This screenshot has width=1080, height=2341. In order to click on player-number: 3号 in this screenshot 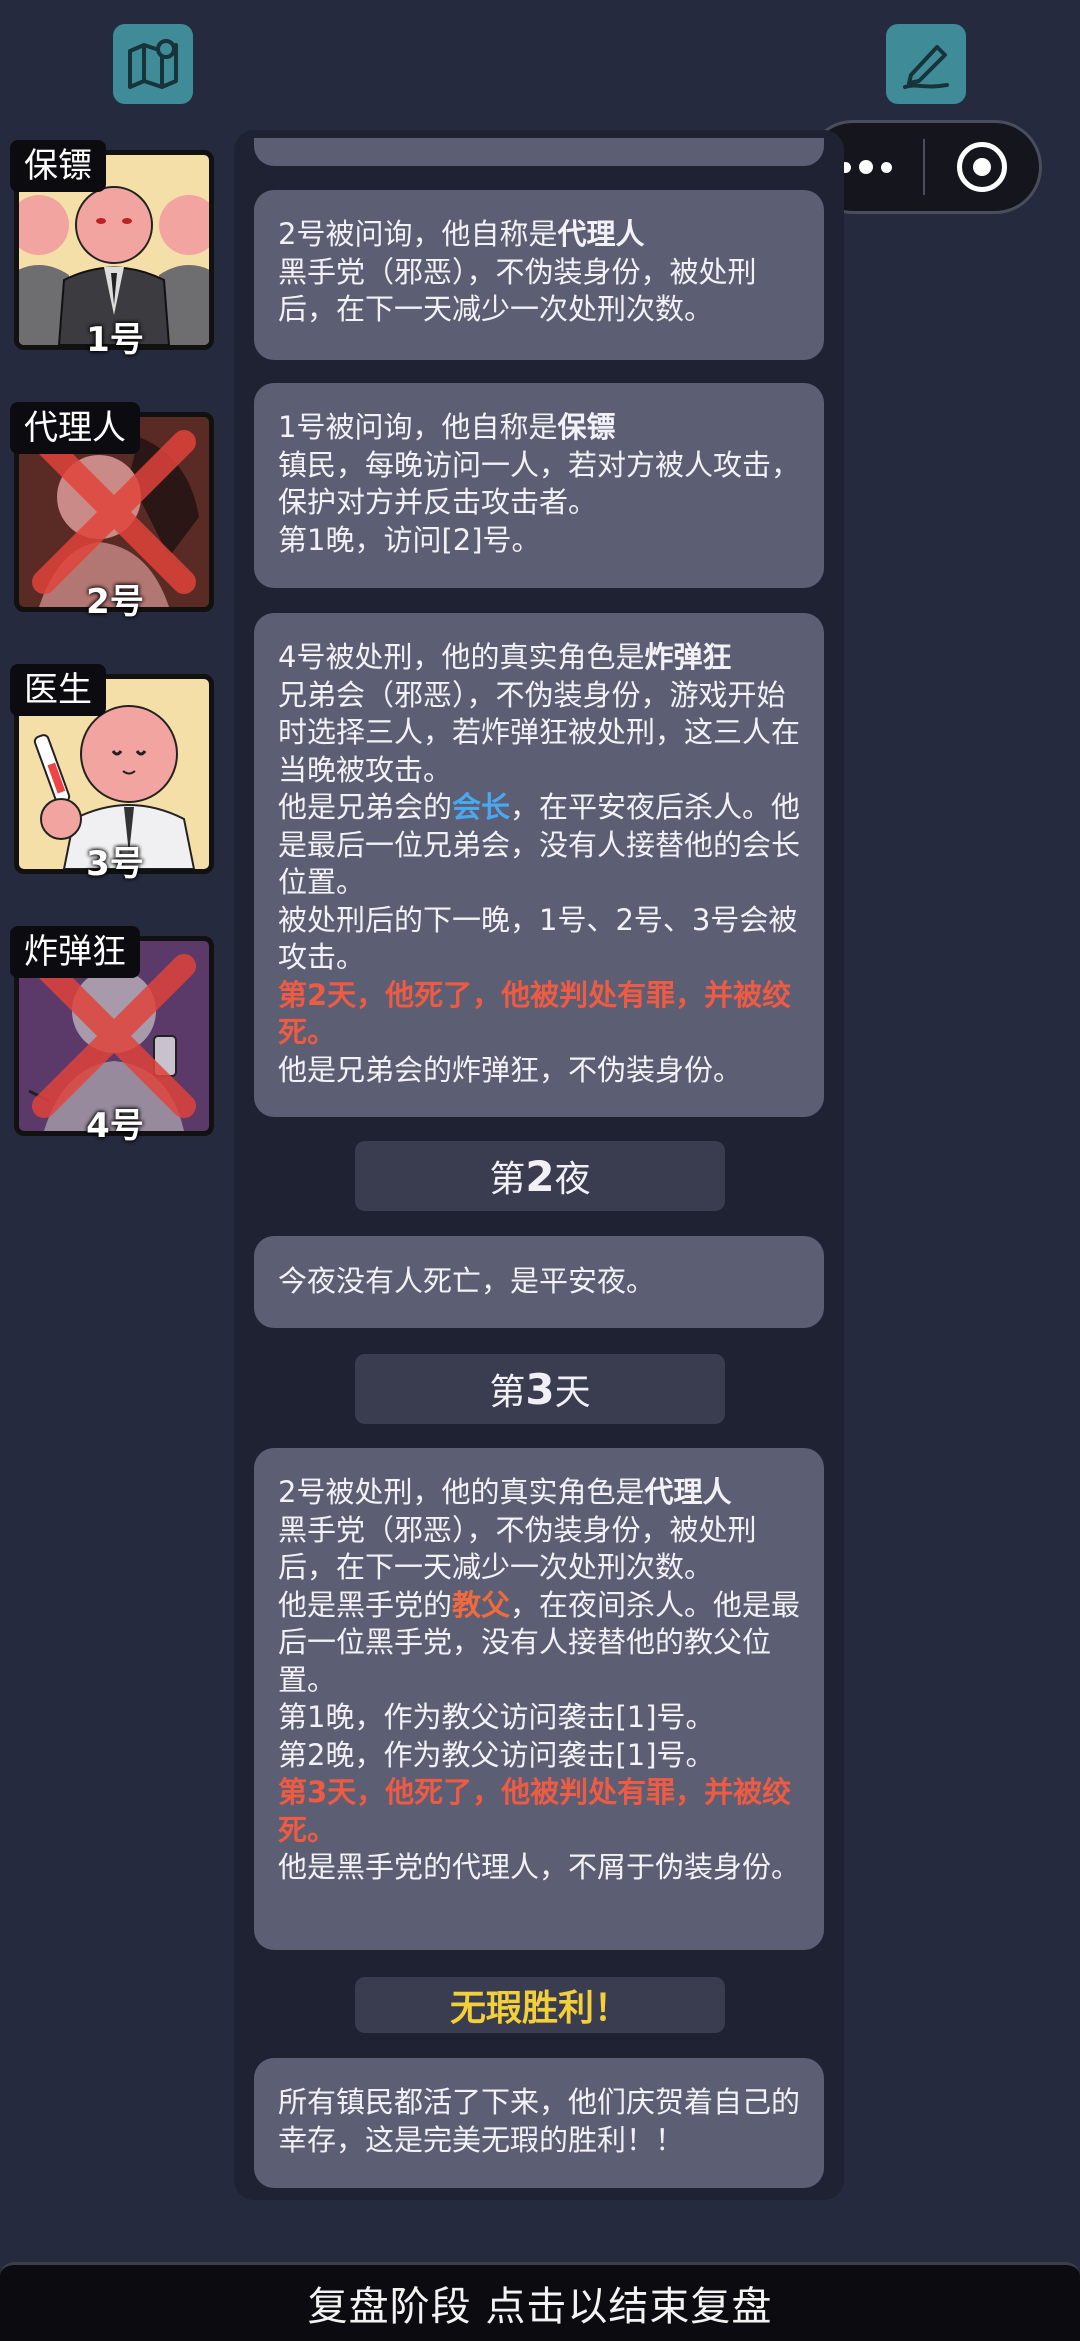, I will do `click(115, 864)`.